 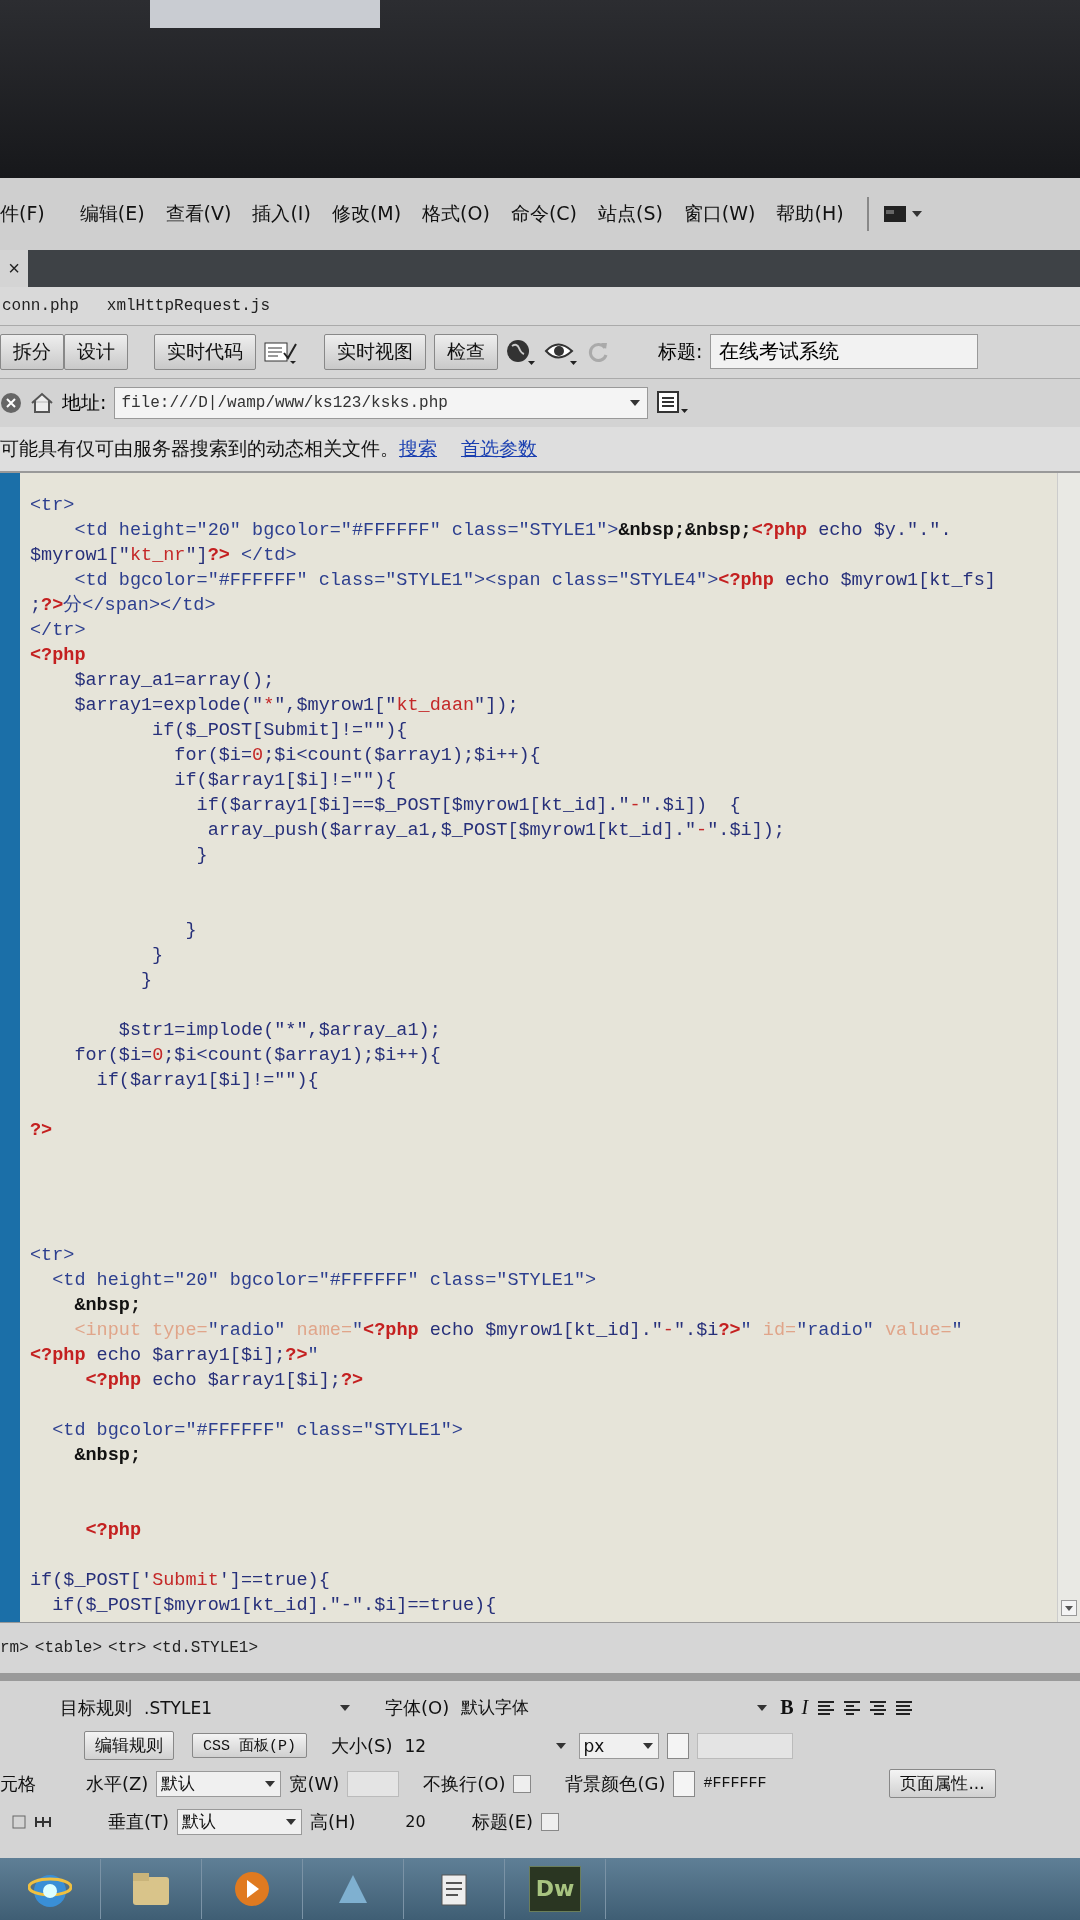 I want to click on menu-item: 格式(O), so click(x=464, y=213).